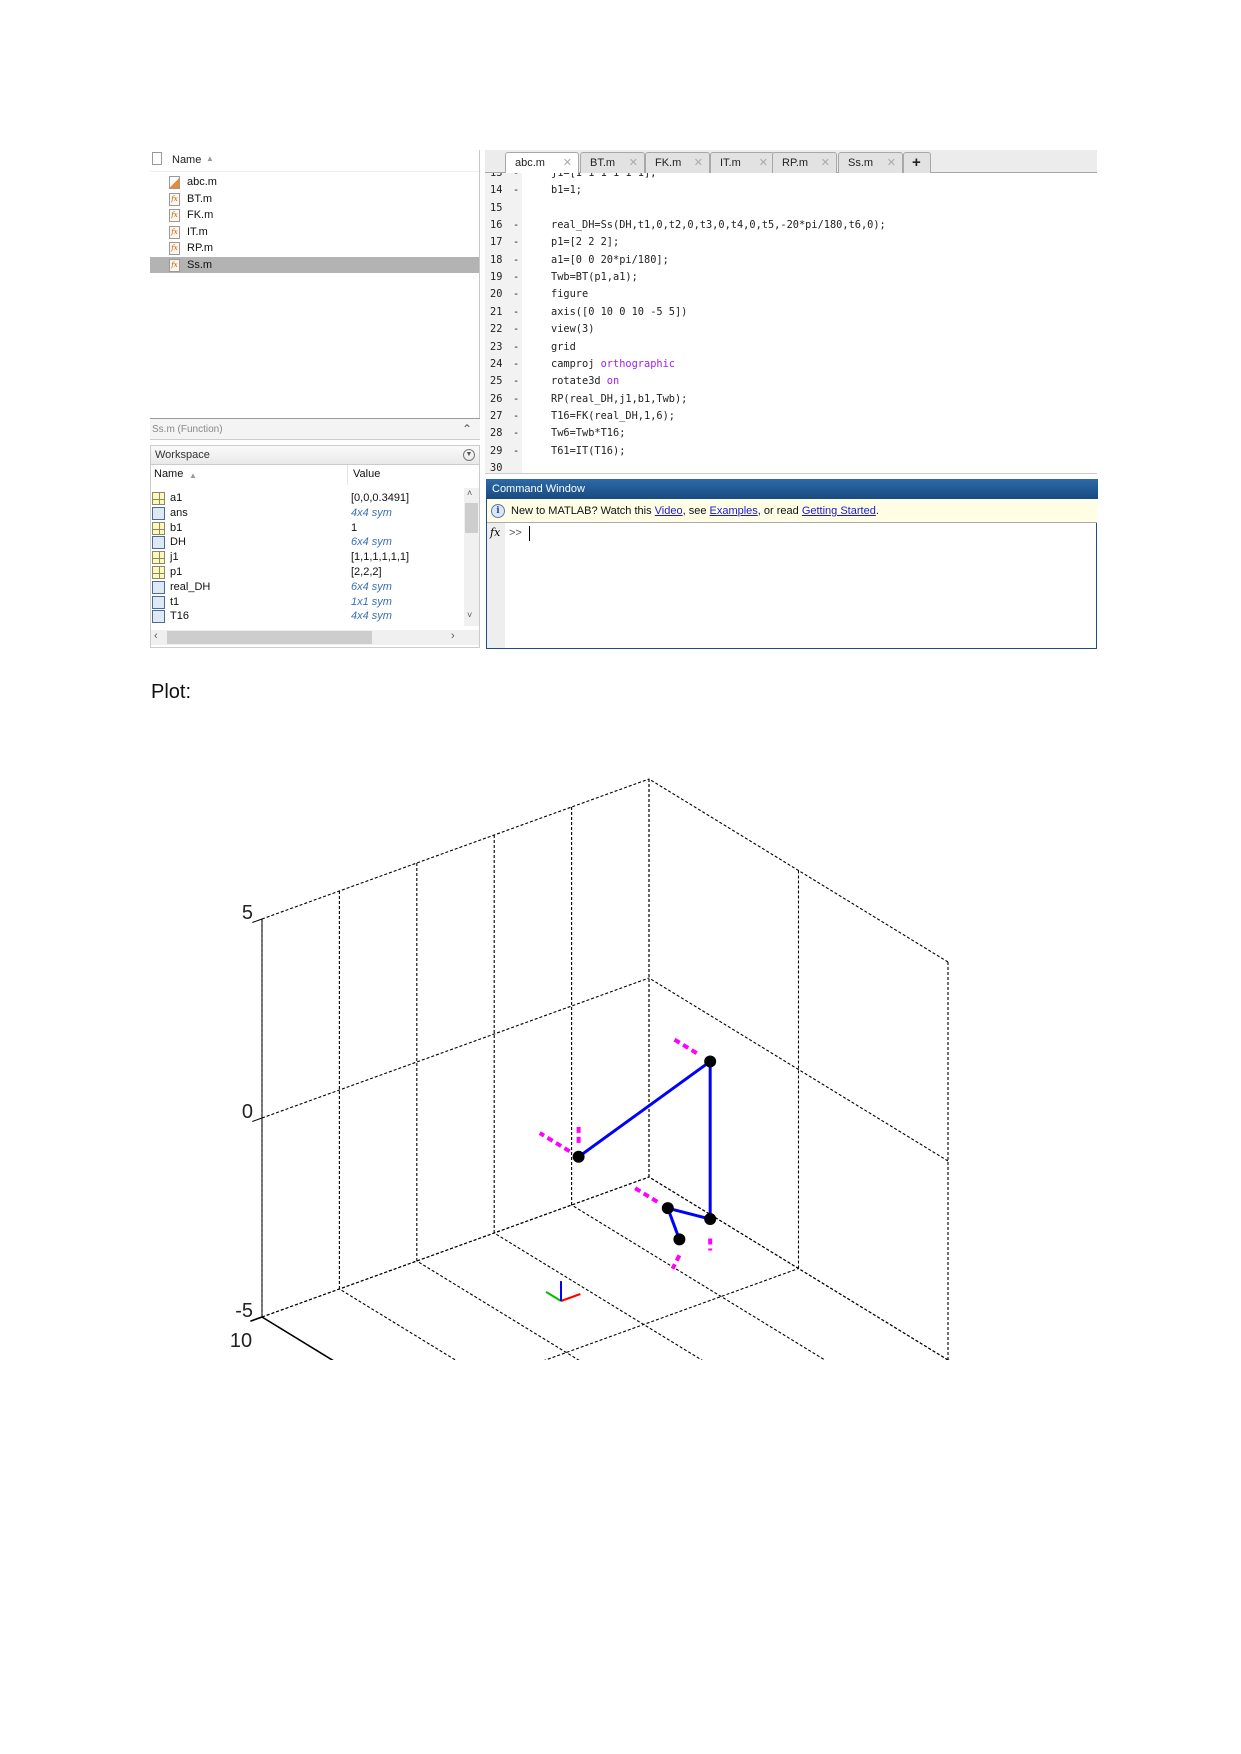  What do you see at coordinates (791, 364) in the screenshot?
I see `code-line: 24- camproj orthographic` at bounding box center [791, 364].